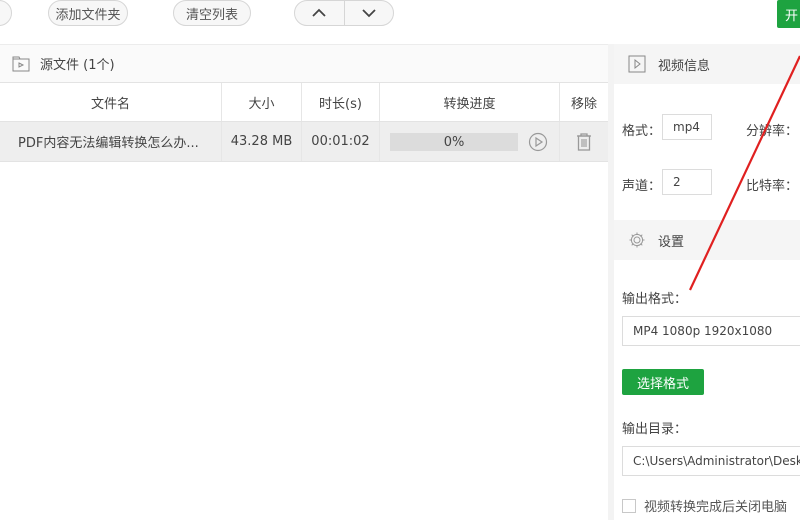 Image resolution: width=800 pixels, height=520 pixels. What do you see at coordinates (21, 63) in the screenshot?
I see `folder-icon` at bounding box center [21, 63].